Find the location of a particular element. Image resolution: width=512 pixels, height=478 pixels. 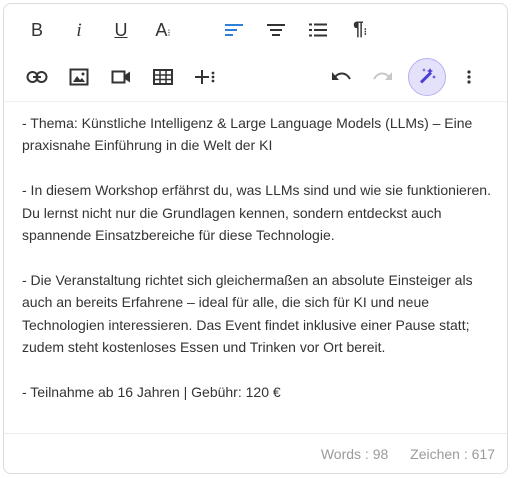

undo-icon is located at coordinates (341, 76).